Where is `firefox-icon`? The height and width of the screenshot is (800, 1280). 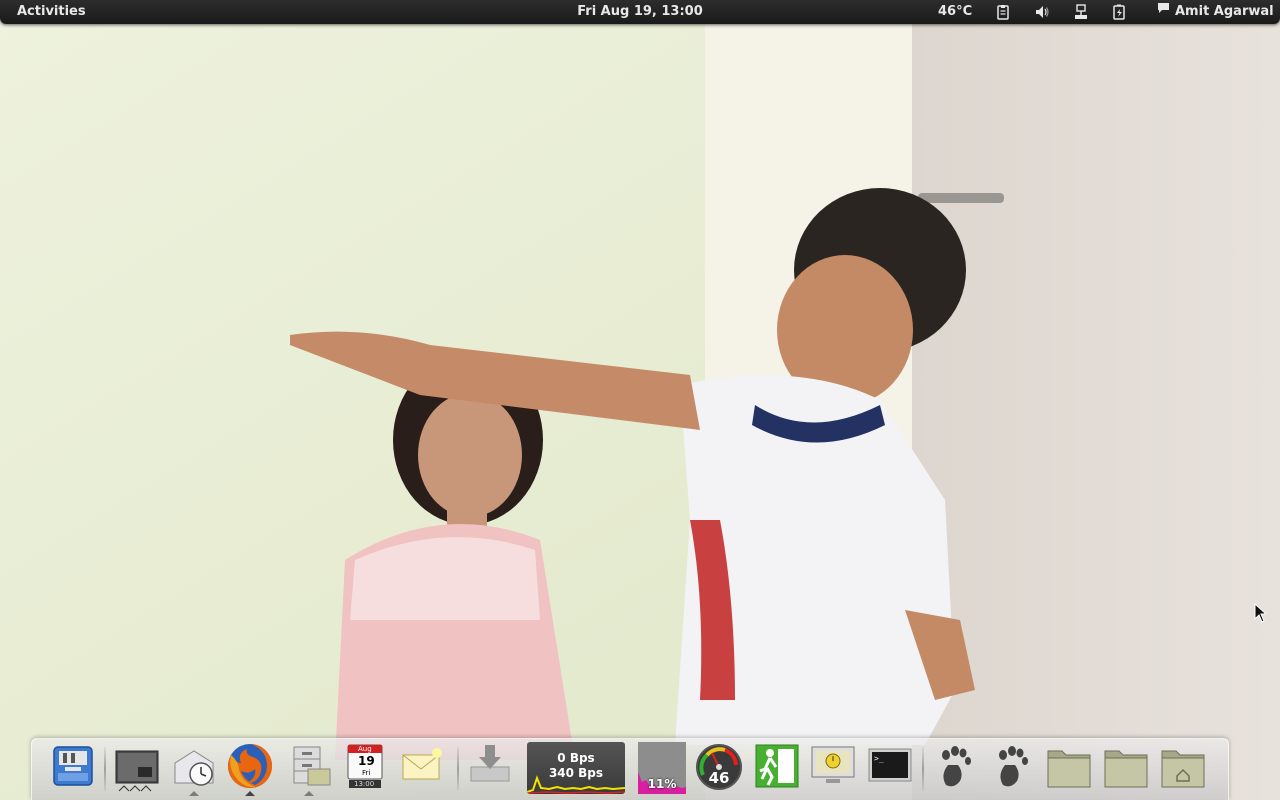 firefox-icon is located at coordinates (250, 768).